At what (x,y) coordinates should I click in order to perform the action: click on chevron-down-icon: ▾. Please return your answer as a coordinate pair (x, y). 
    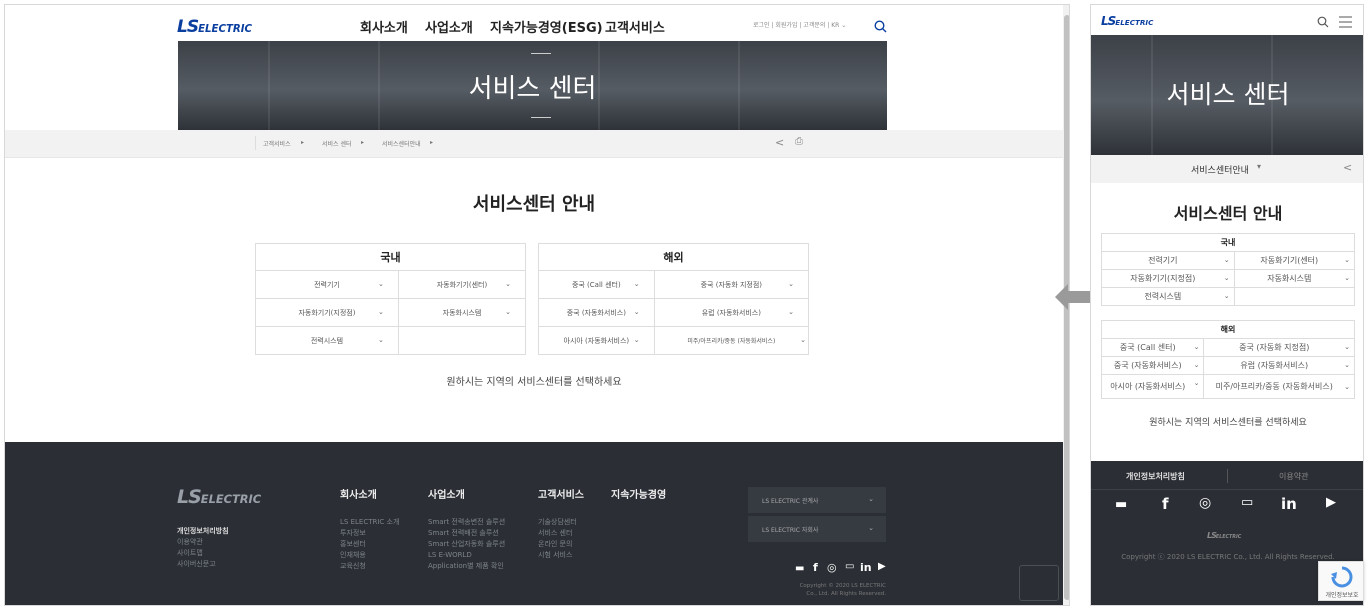
    Looking at the image, I should click on (1259, 166).